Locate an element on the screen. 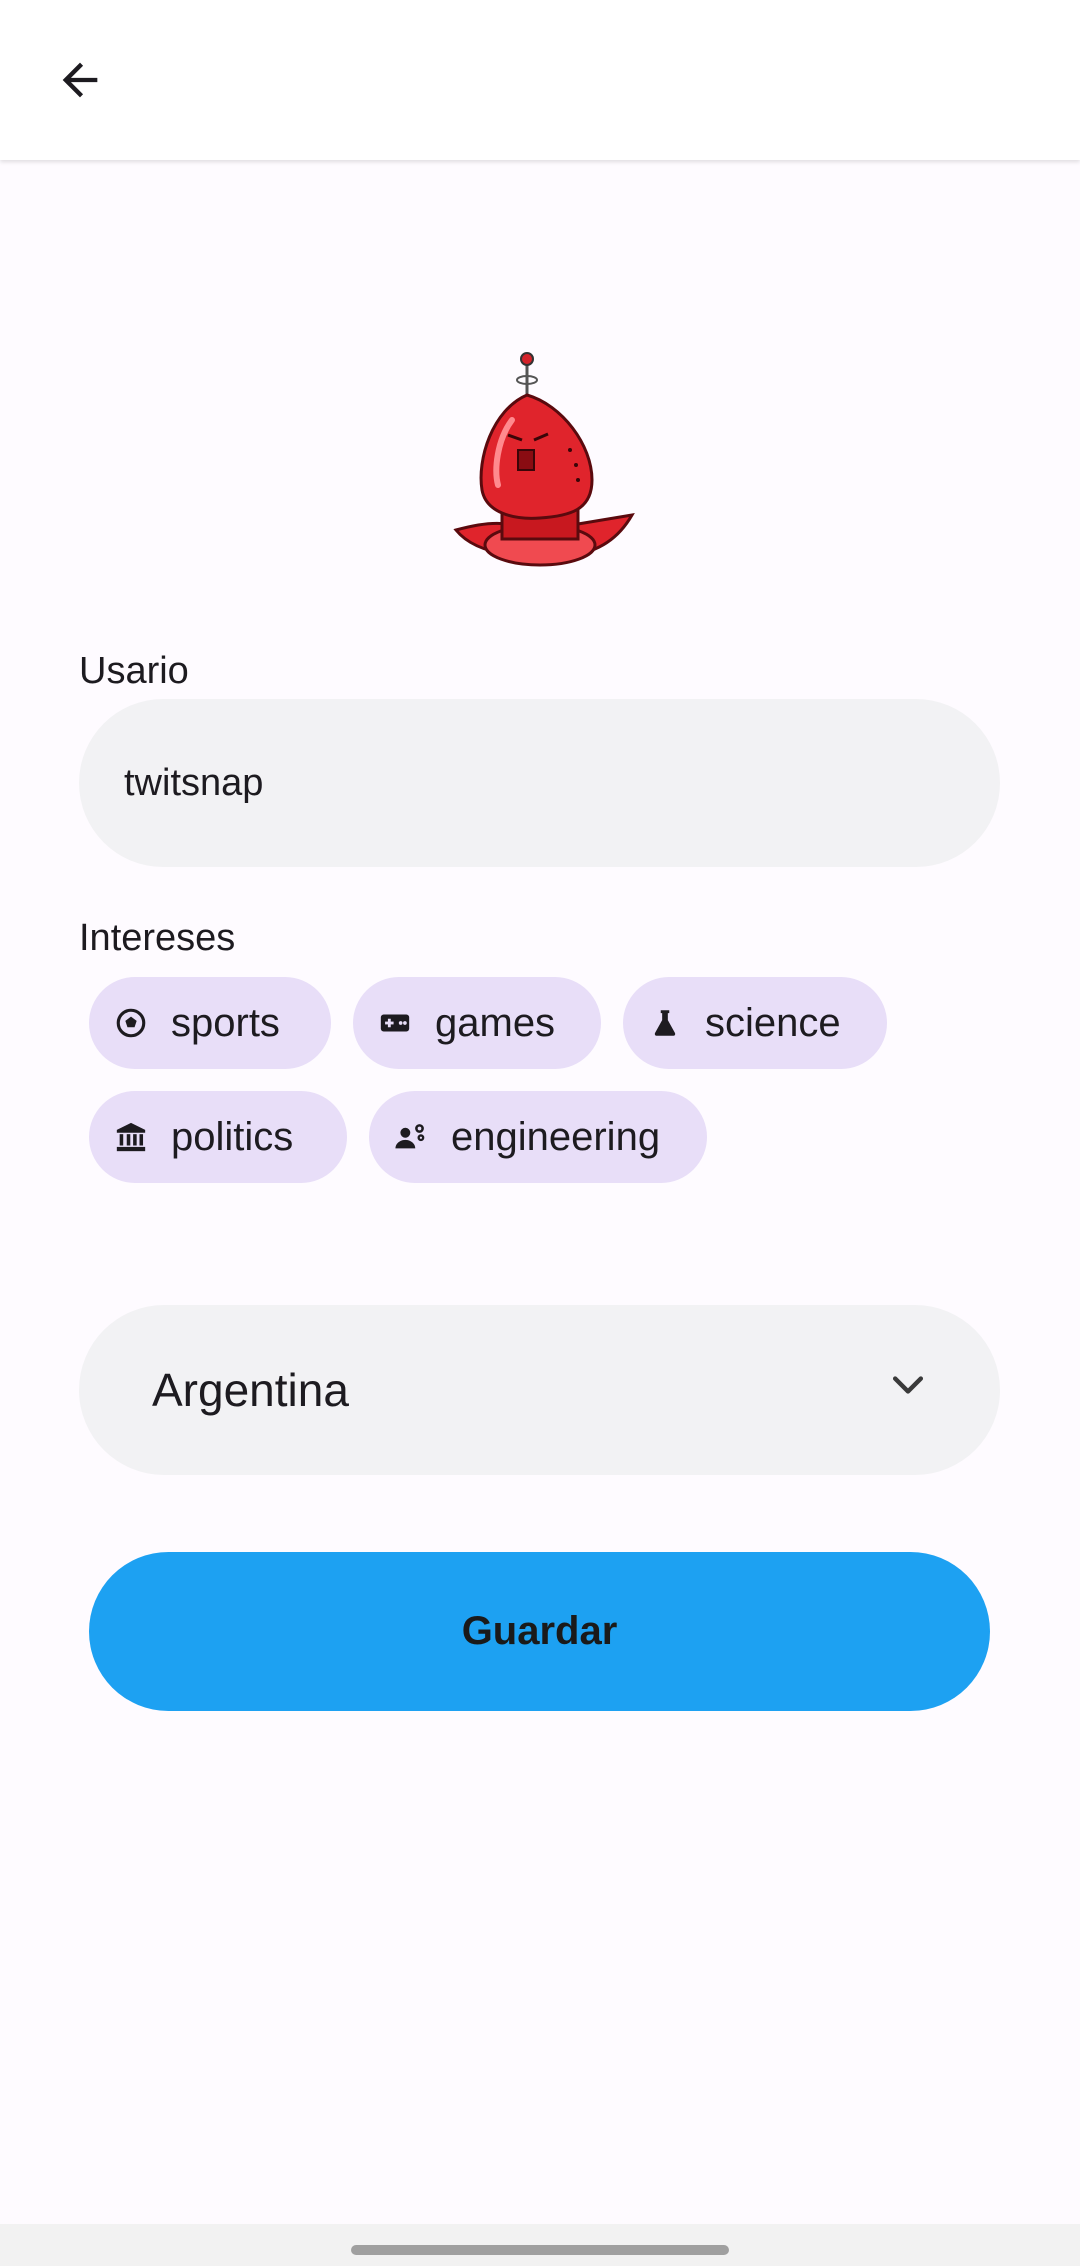 This screenshot has height=2266, width=1080. interests-label: Intereses is located at coordinates (157, 938).